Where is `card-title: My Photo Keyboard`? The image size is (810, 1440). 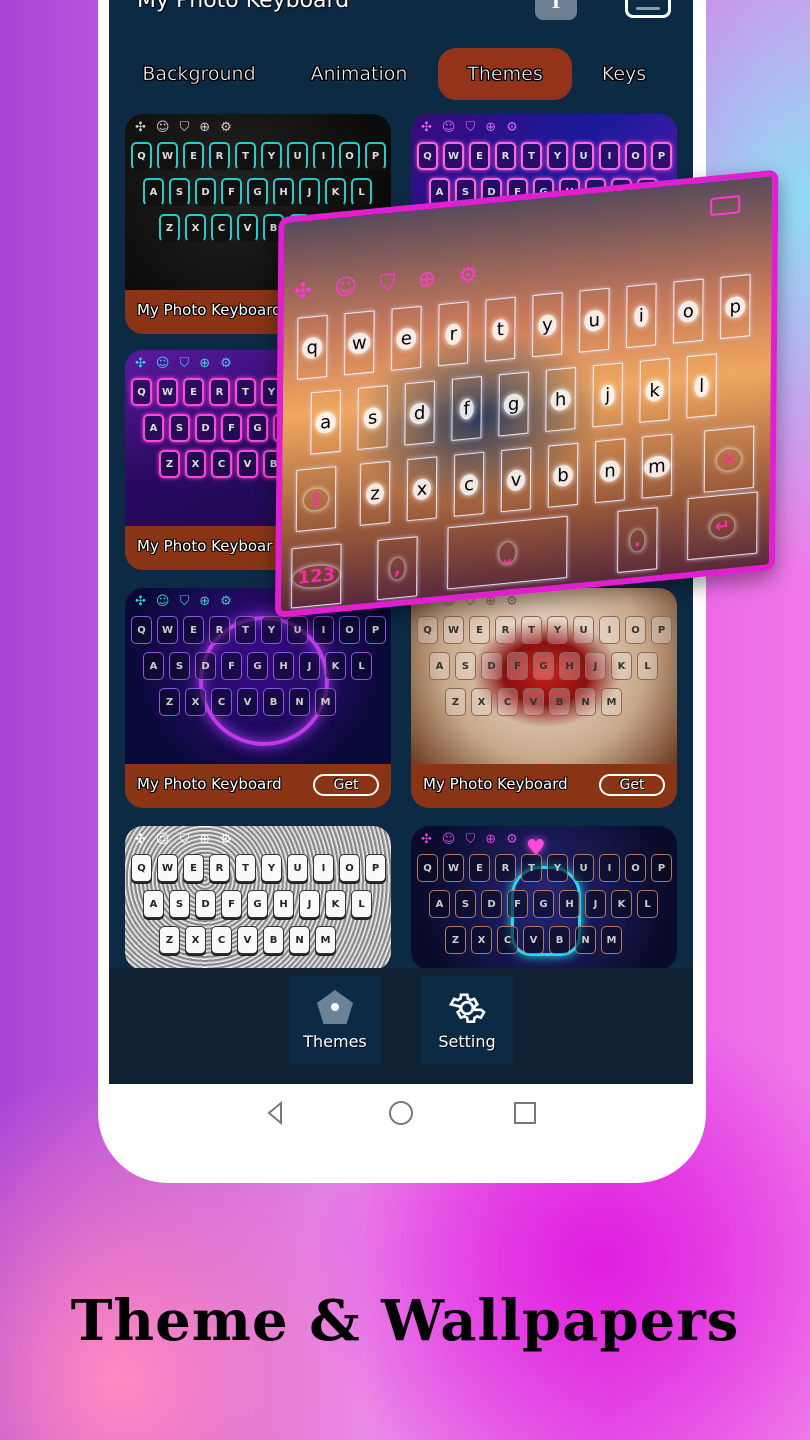 card-title: My Photo Keyboard is located at coordinates (495, 784).